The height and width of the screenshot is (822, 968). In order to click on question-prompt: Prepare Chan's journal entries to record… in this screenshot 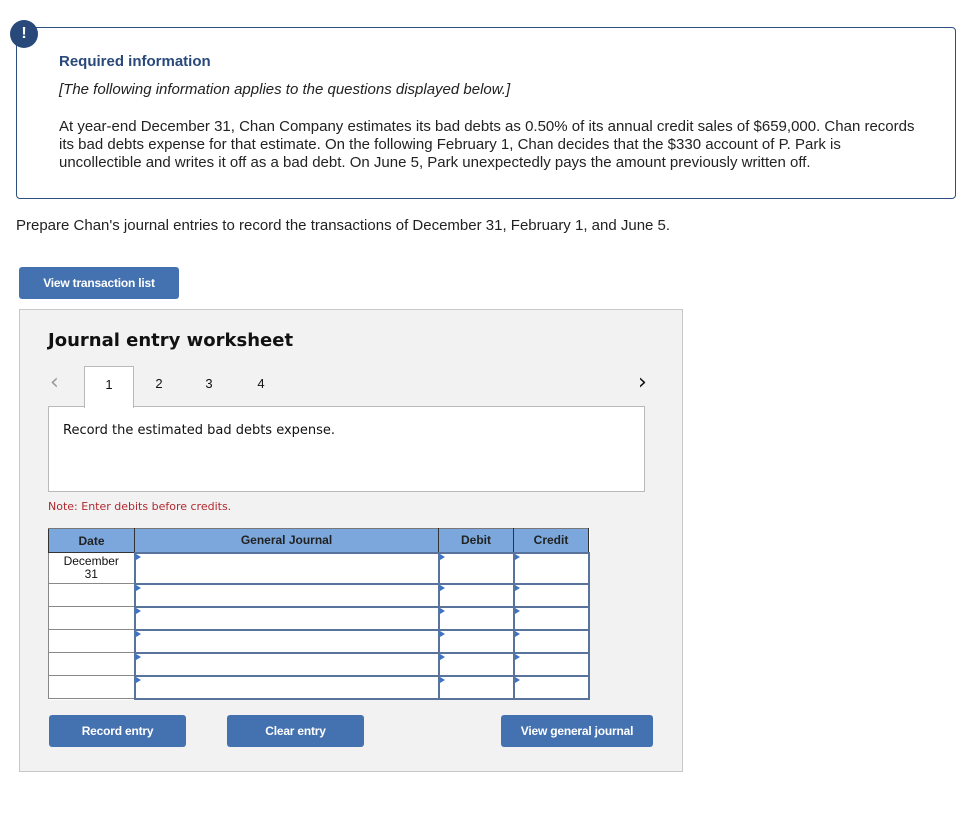, I will do `click(343, 225)`.